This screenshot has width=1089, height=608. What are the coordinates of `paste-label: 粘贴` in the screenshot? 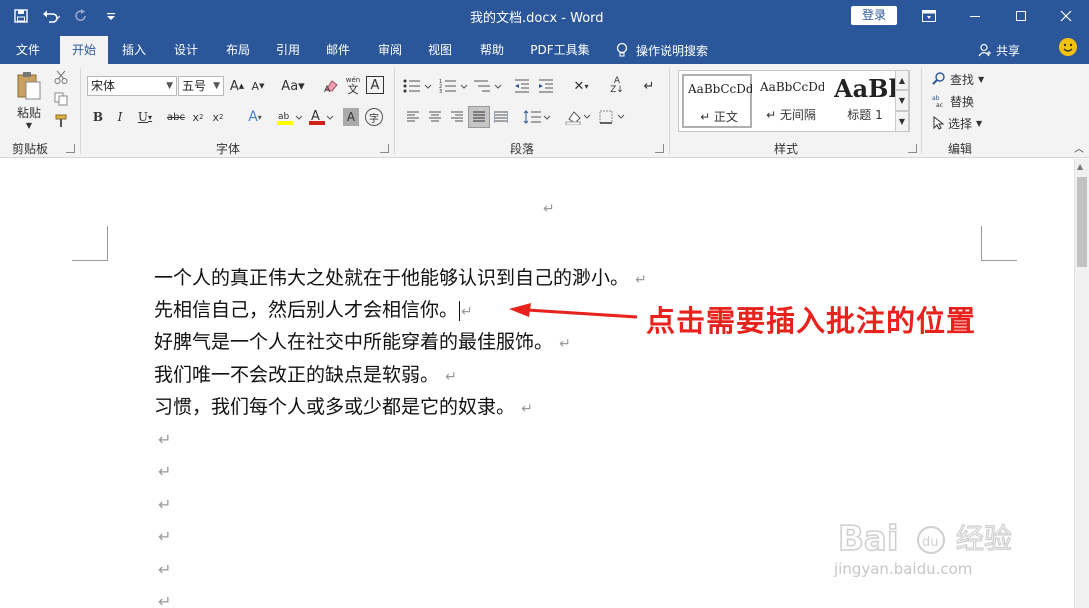 It's located at (29, 112).